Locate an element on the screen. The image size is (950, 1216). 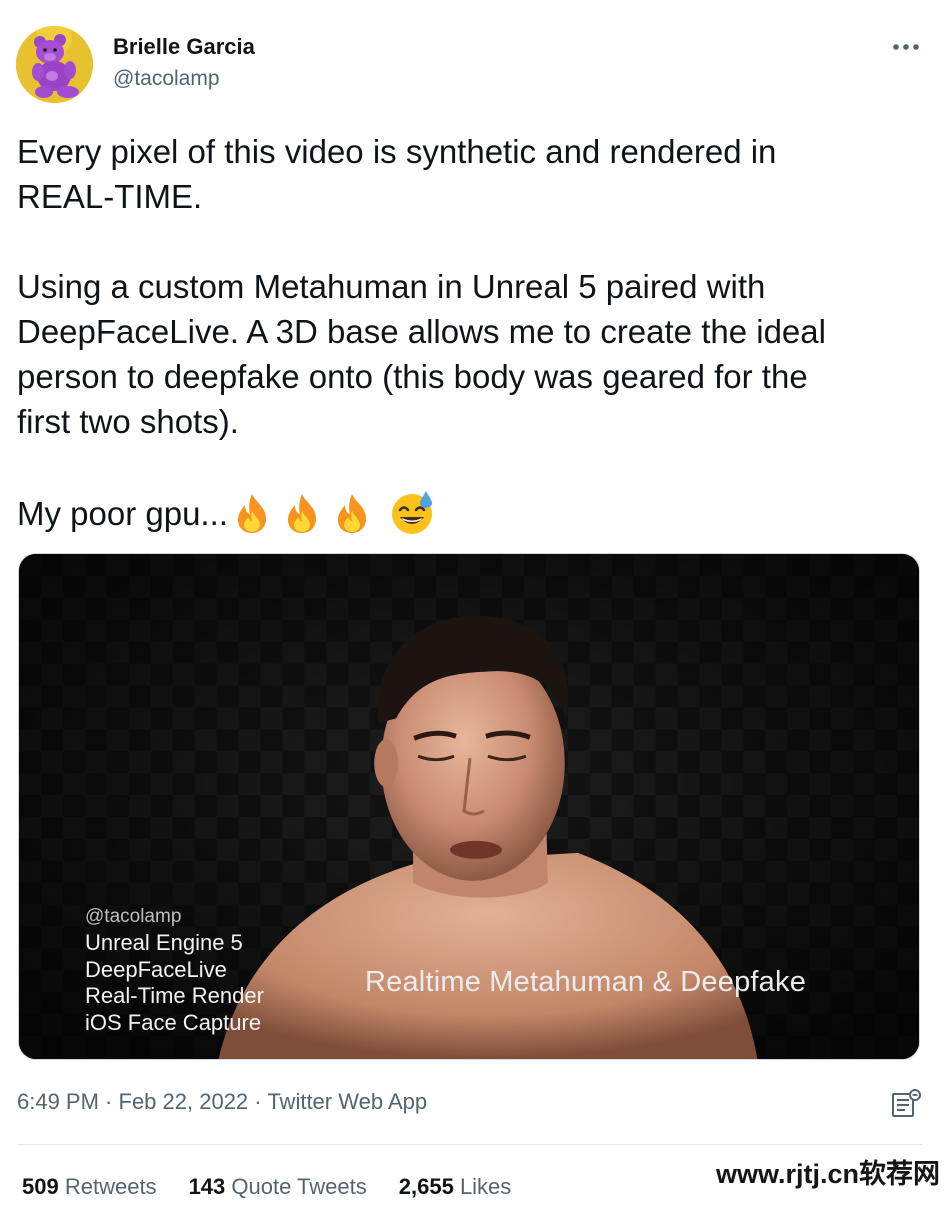
video-overlay-line: Real-Time Render is located at coordinates (174, 995).